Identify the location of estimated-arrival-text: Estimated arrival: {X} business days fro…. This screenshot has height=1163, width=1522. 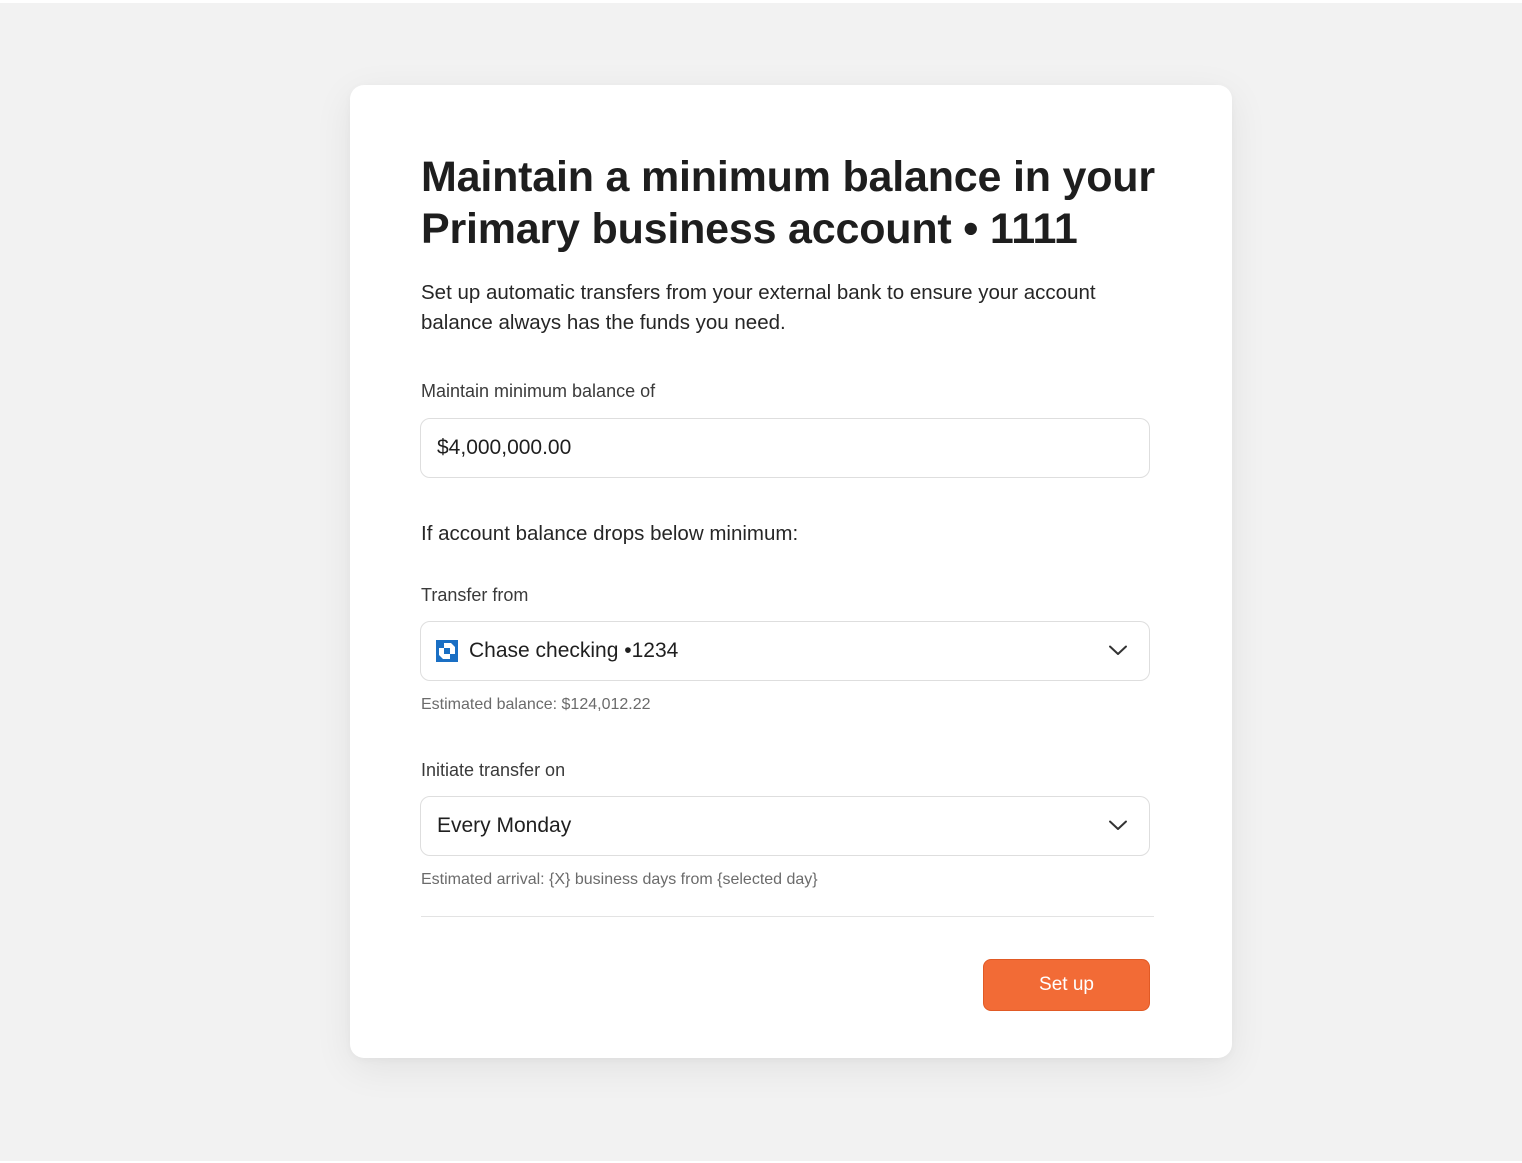
(619, 879).